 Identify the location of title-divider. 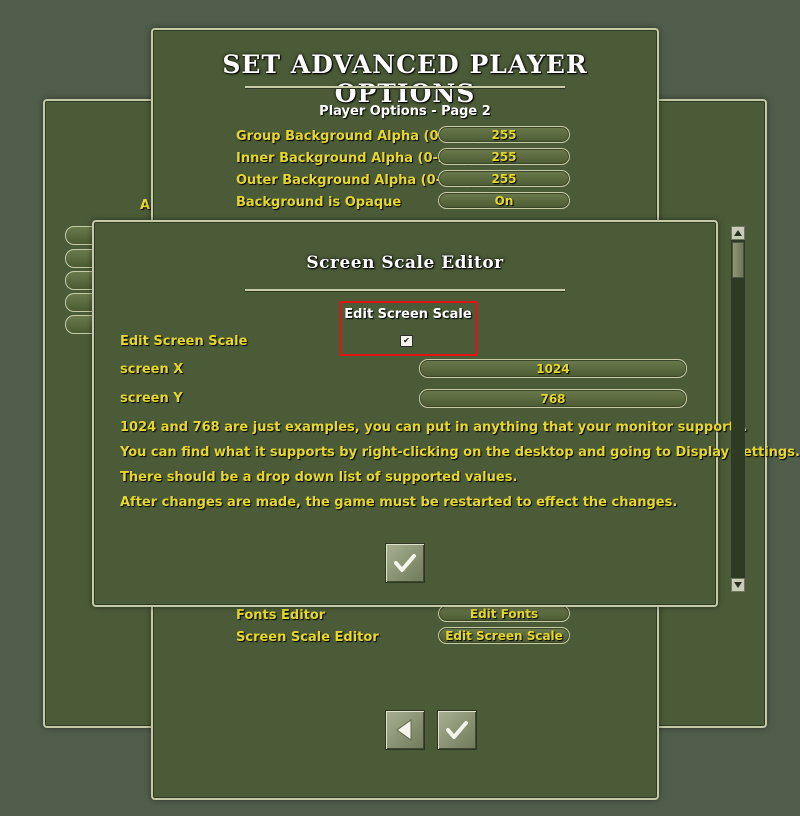
(405, 87).